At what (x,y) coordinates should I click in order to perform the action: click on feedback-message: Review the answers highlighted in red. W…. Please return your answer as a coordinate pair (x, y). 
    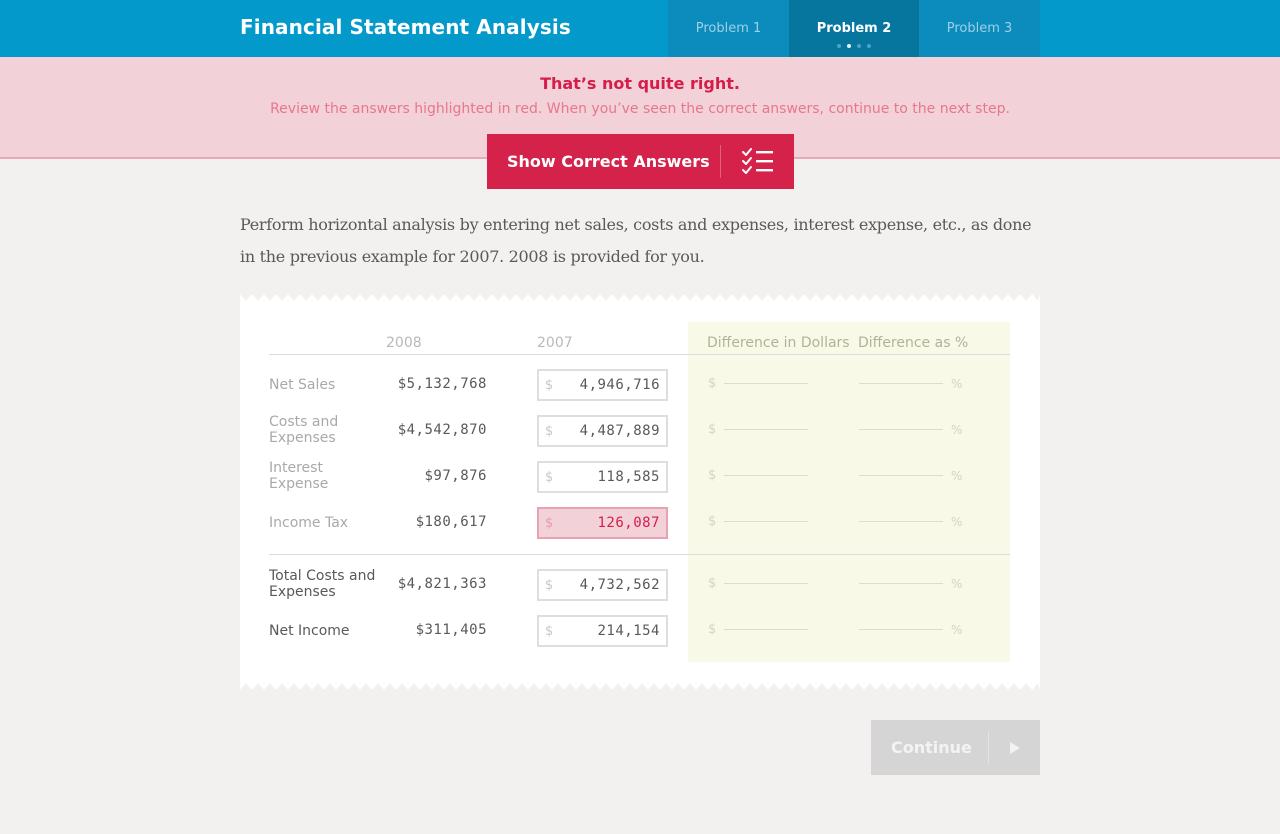
    Looking at the image, I should click on (640, 109).